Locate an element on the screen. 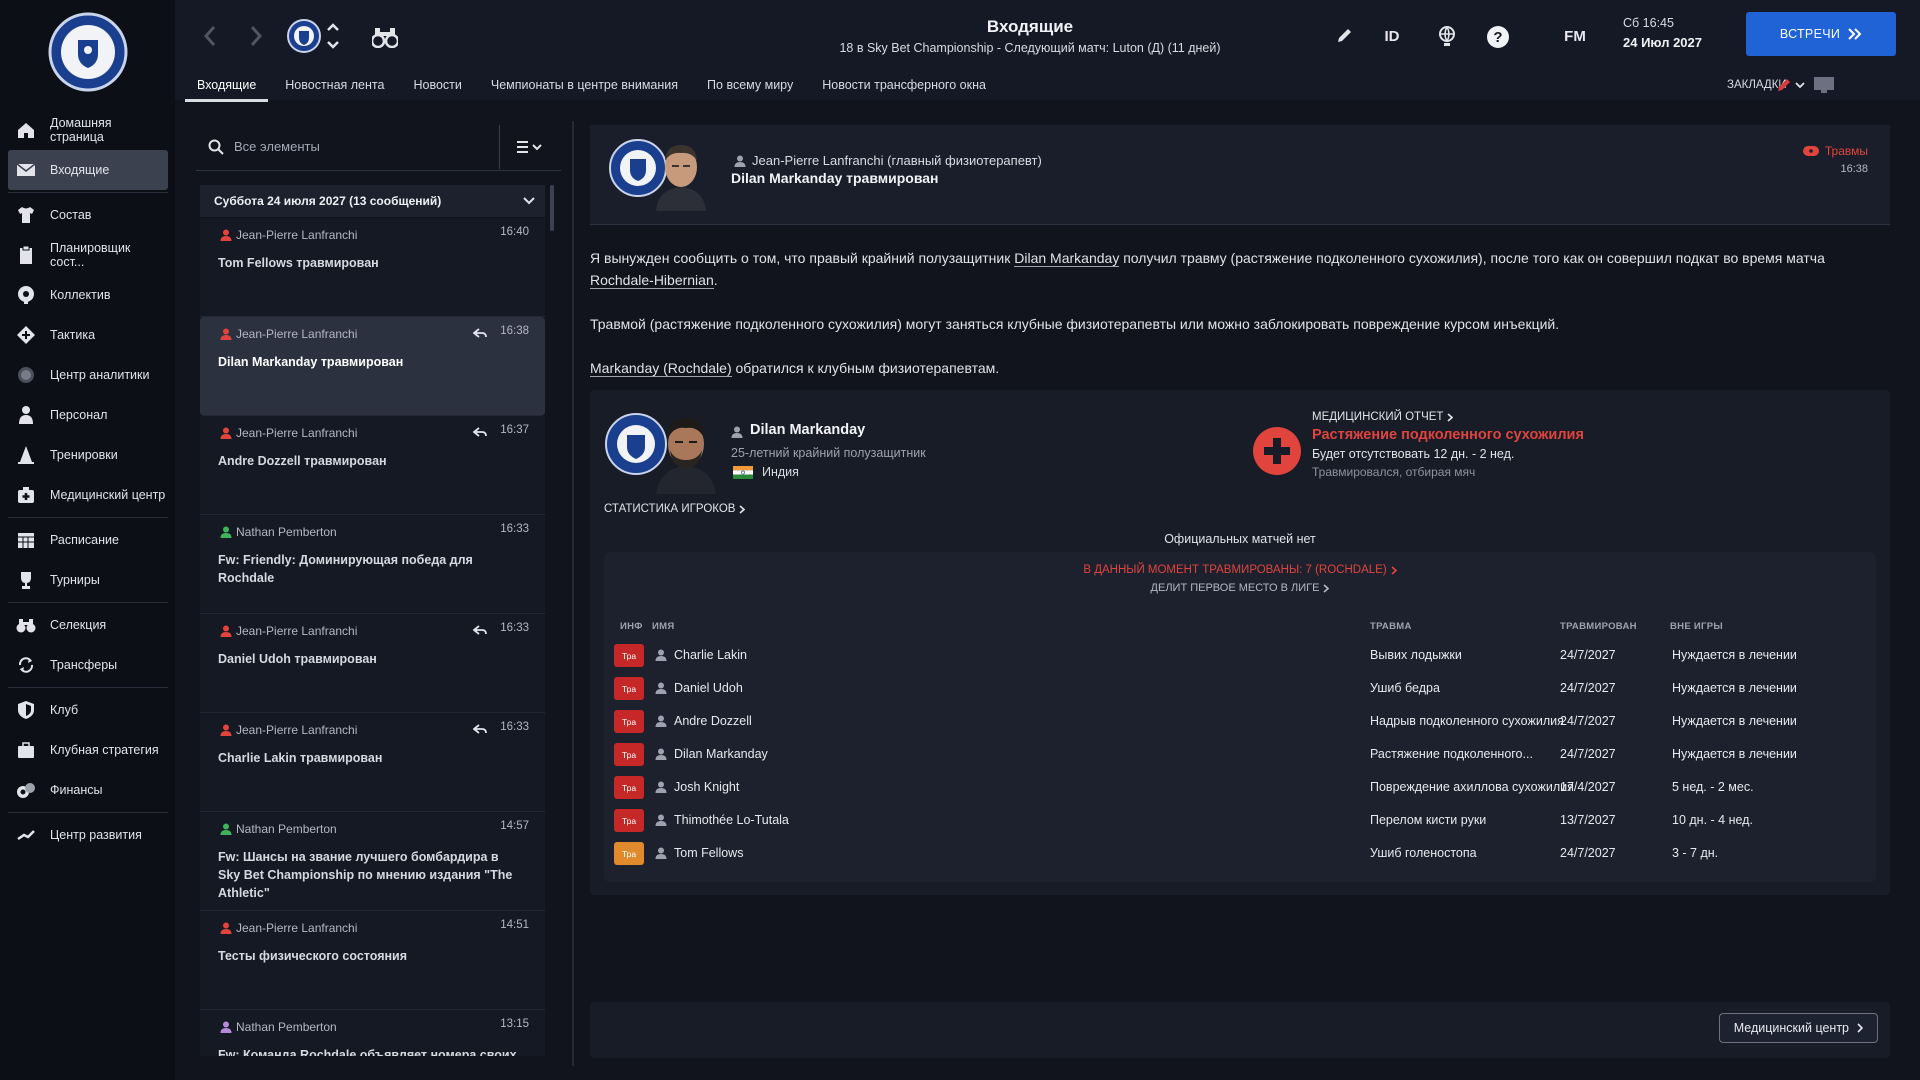  edit-button is located at coordinates (1344, 36).